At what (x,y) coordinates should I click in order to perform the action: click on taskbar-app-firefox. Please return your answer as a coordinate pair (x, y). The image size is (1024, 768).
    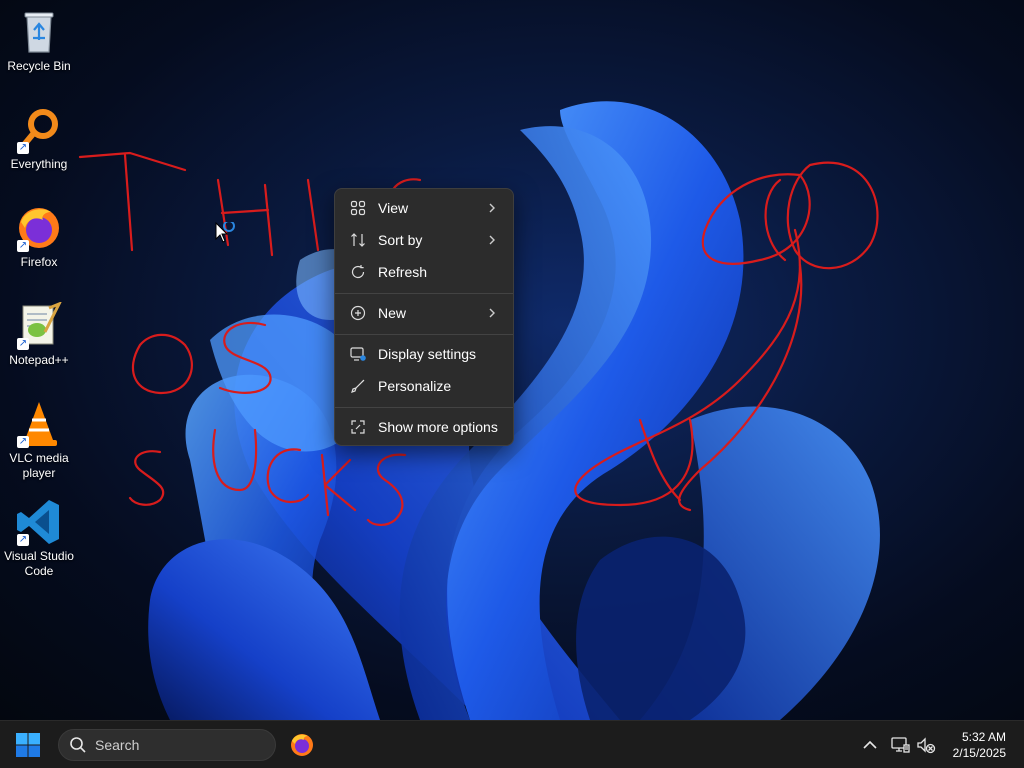
    Looking at the image, I should click on (302, 745).